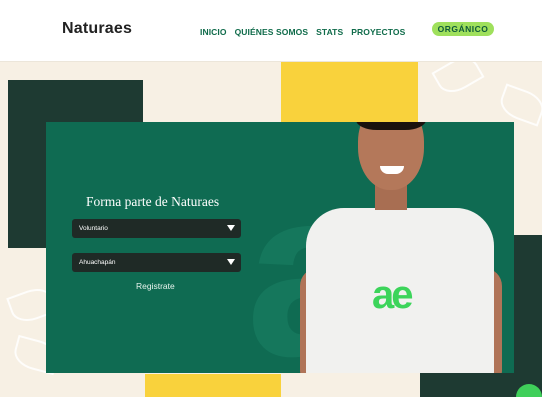  Describe the element at coordinates (329, 32) in the screenshot. I see `nav-stats: STATS` at that location.